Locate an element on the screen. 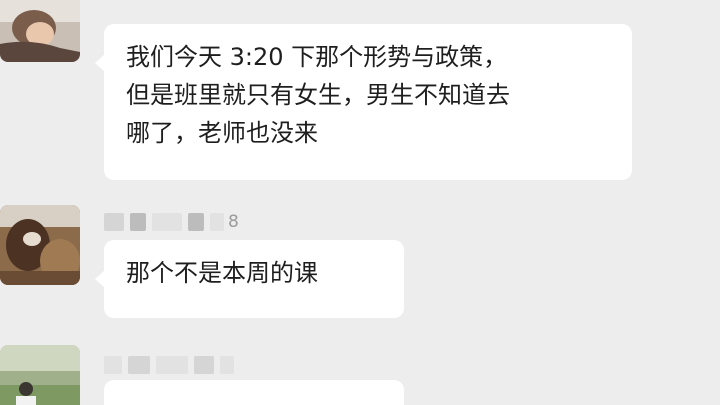 This screenshot has width=720, height=405. person-outdoor-avatar-icon is located at coordinates (40, 375).